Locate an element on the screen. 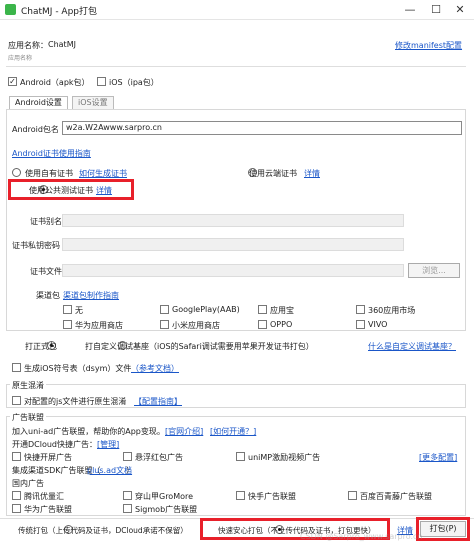  ad-kuaishou-label: 快手广告联盟 is located at coordinates (272, 496).